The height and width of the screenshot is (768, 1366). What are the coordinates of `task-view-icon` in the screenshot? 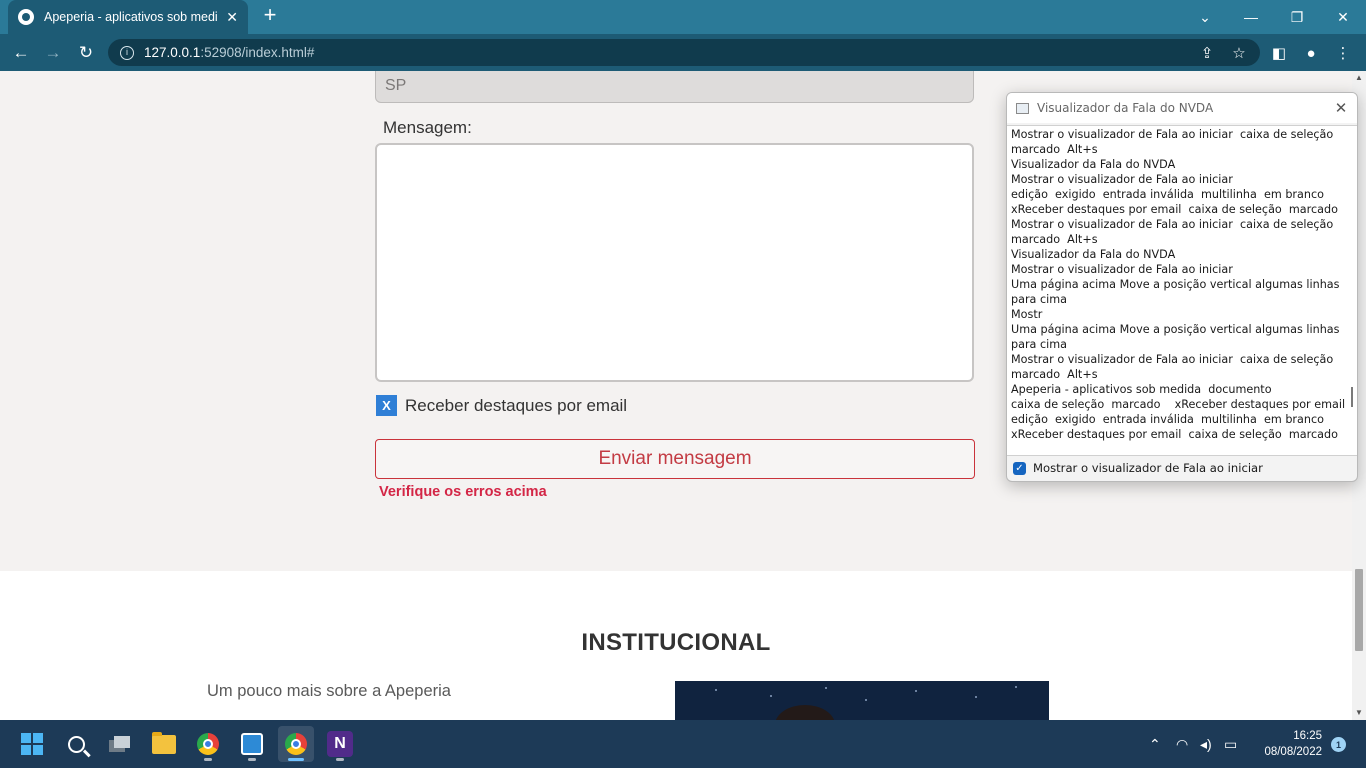 It's located at (120, 744).